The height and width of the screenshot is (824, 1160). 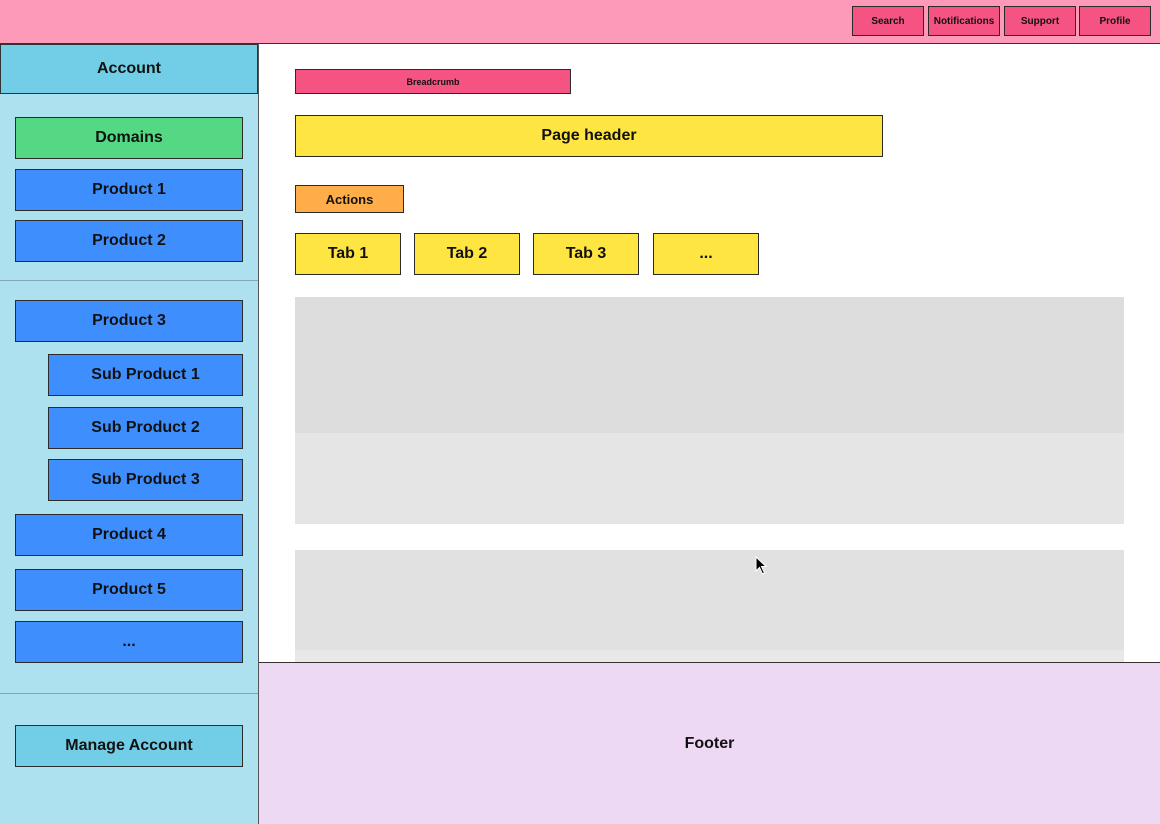 I want to click on tab-3: Tab 3, so click(x=586, y=254).